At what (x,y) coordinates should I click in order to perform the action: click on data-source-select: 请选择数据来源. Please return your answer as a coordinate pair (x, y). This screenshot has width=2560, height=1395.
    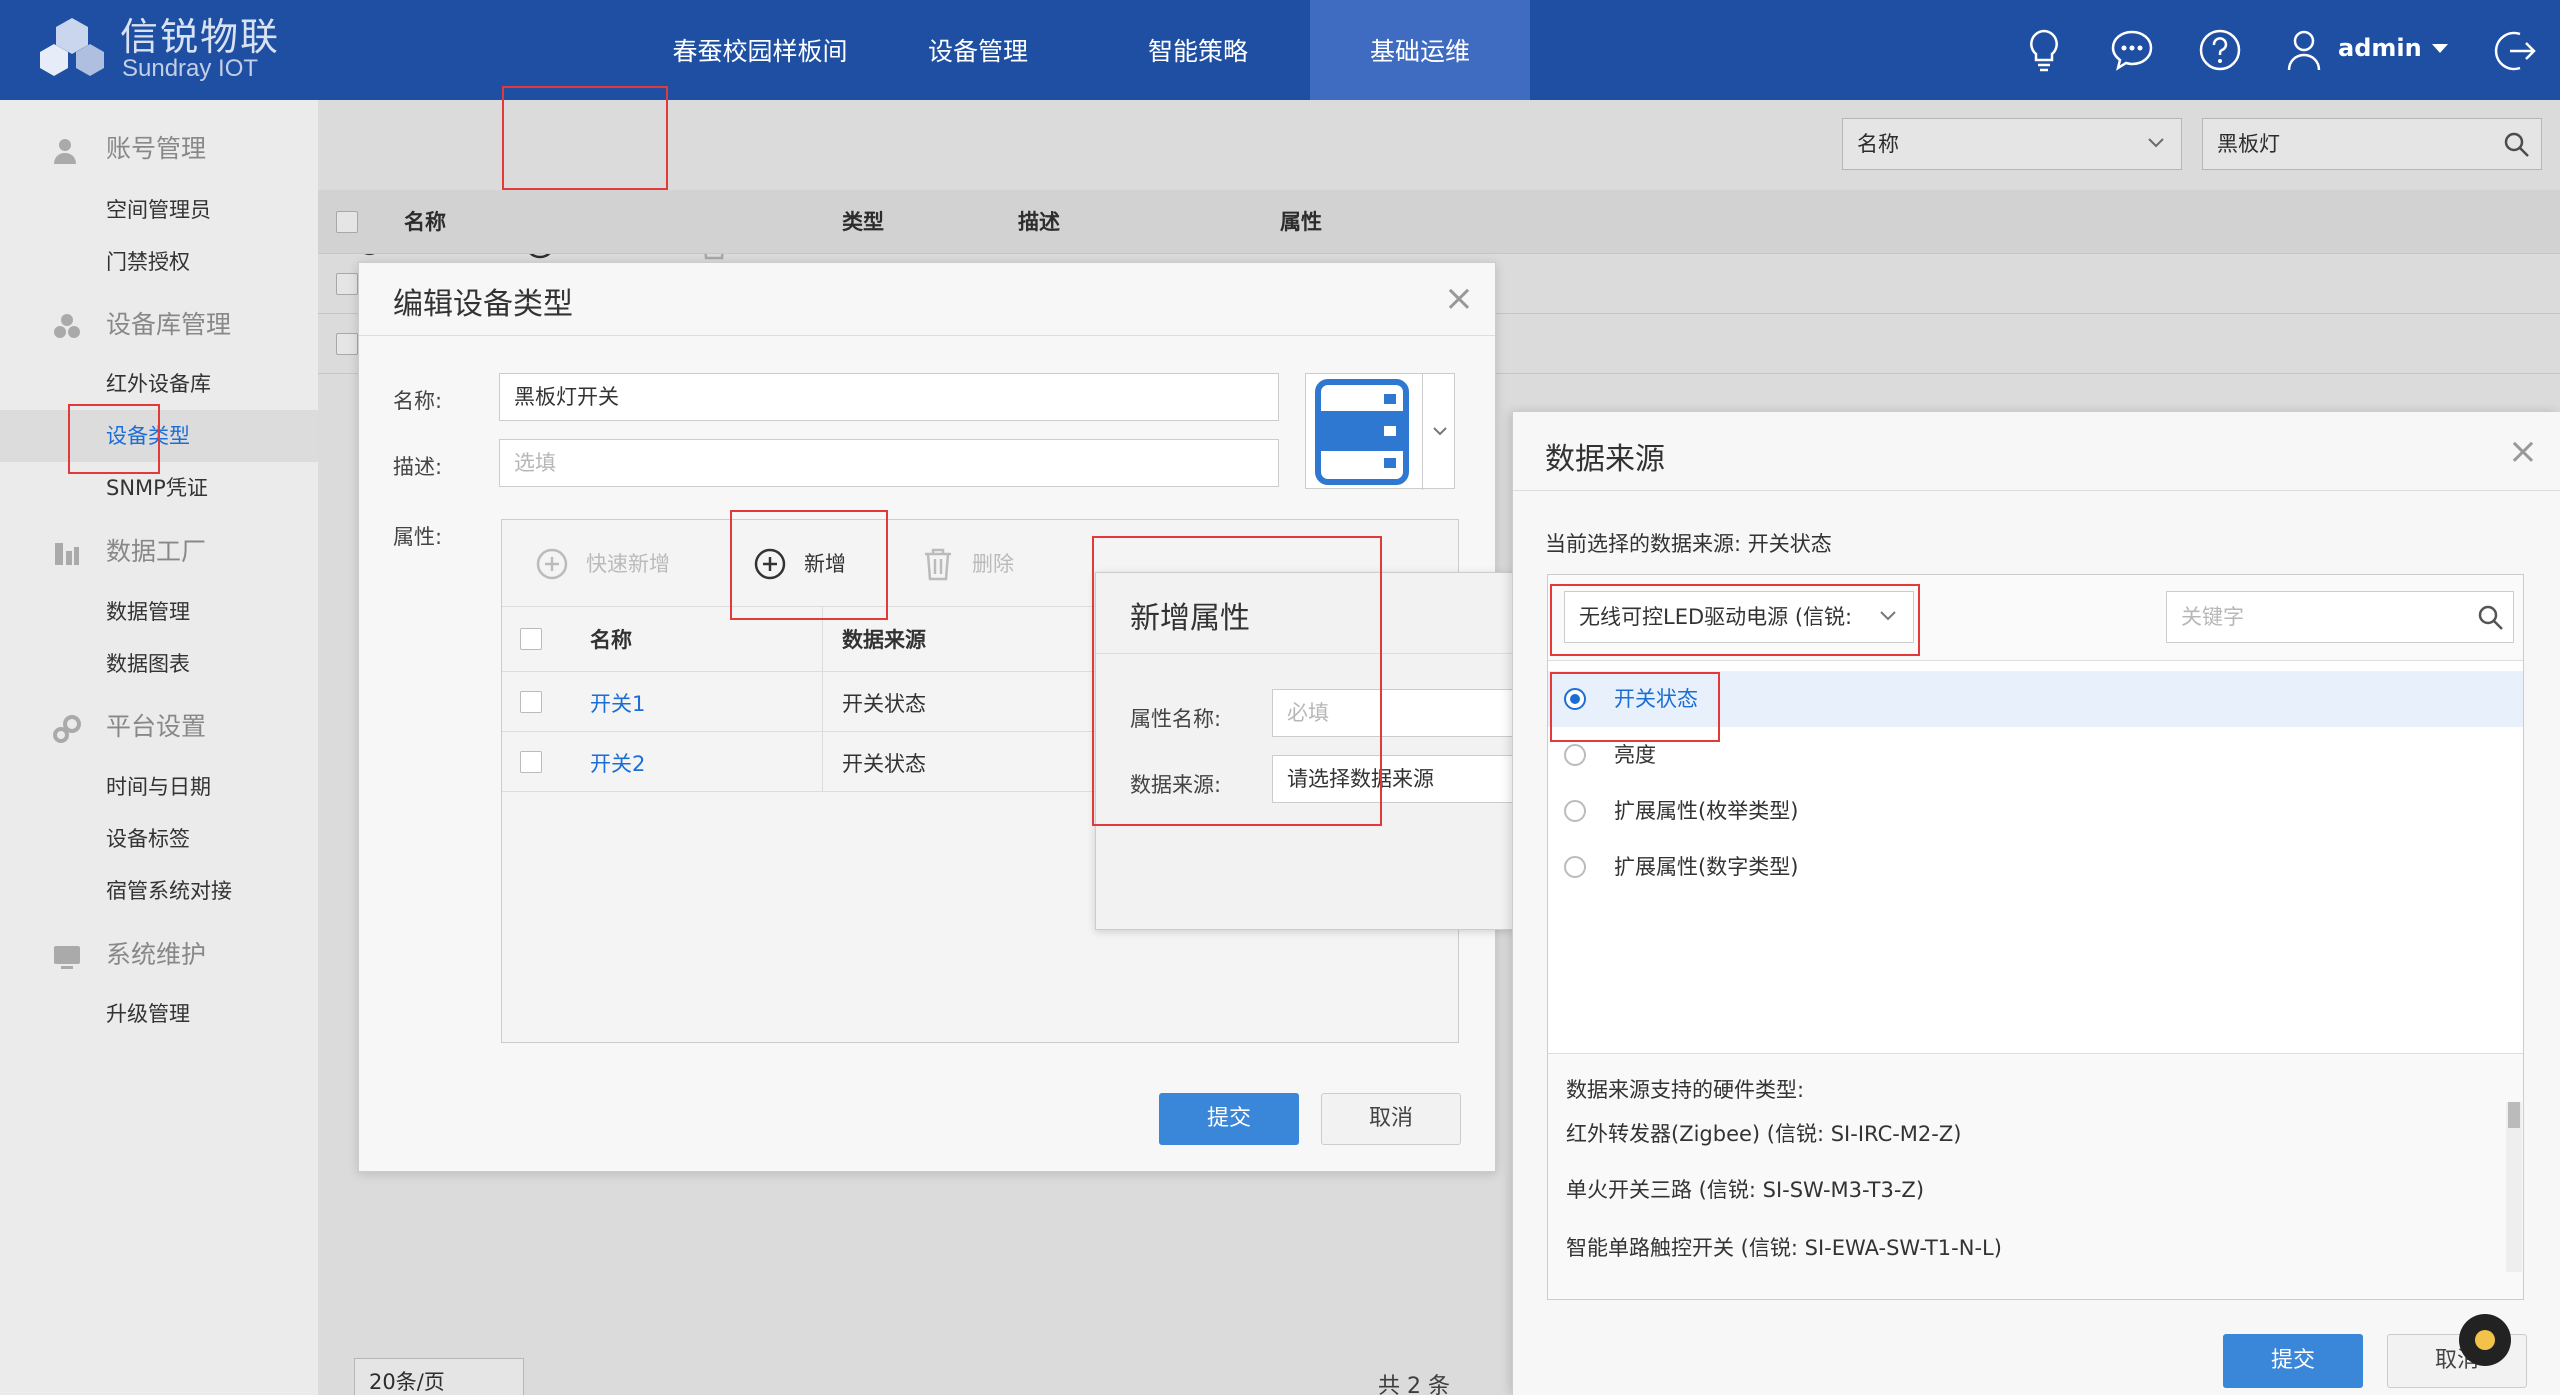
    Looking at the image, I should click on (1394, 779).